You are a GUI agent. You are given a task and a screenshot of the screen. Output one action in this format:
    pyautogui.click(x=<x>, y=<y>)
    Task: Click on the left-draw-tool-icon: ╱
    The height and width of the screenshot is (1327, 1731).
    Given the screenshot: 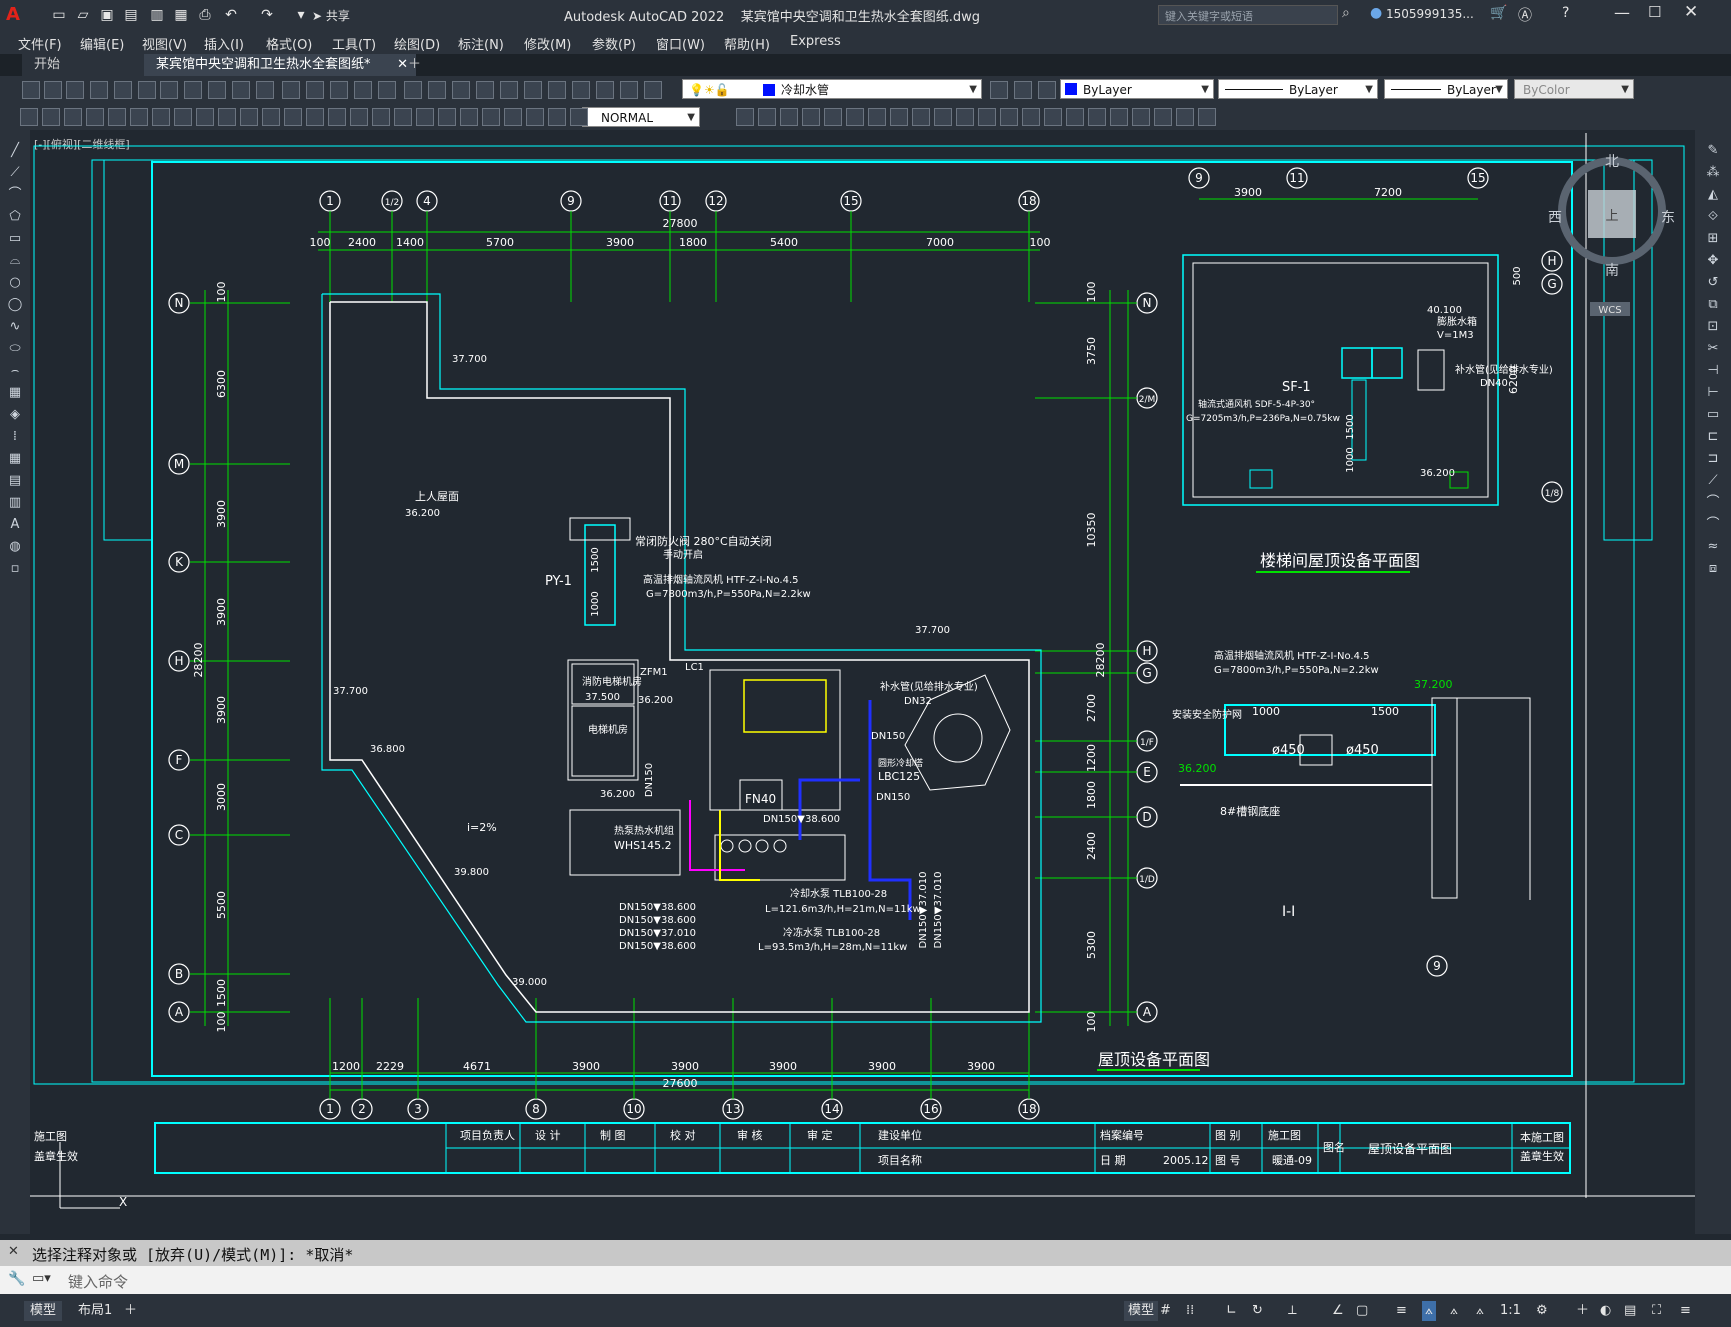 What is the action you would take?
    pyautogui.click(x=15, y=151)
    